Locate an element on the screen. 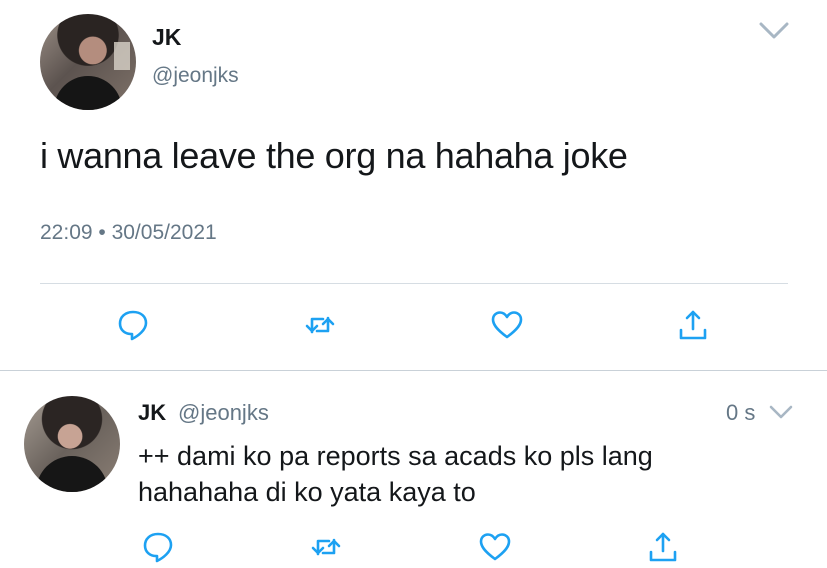 This screenshot has width=827, height=568. reply-username: @jeonjks is located at coordinates (223, 413).